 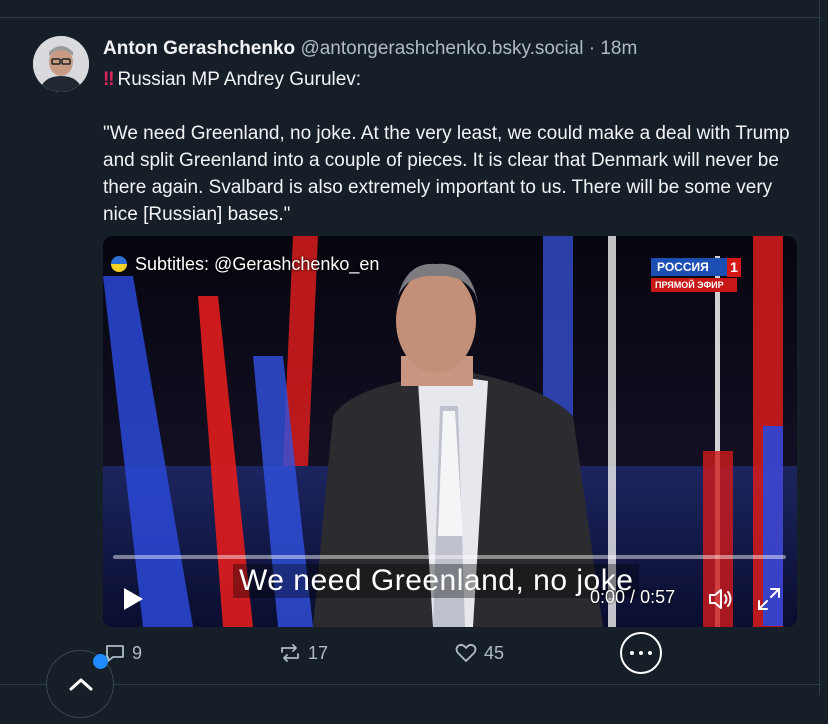 I want to click on subtitles-watermark: Subtitles: @Gerashchenko_en, so click(x=245, y=264).